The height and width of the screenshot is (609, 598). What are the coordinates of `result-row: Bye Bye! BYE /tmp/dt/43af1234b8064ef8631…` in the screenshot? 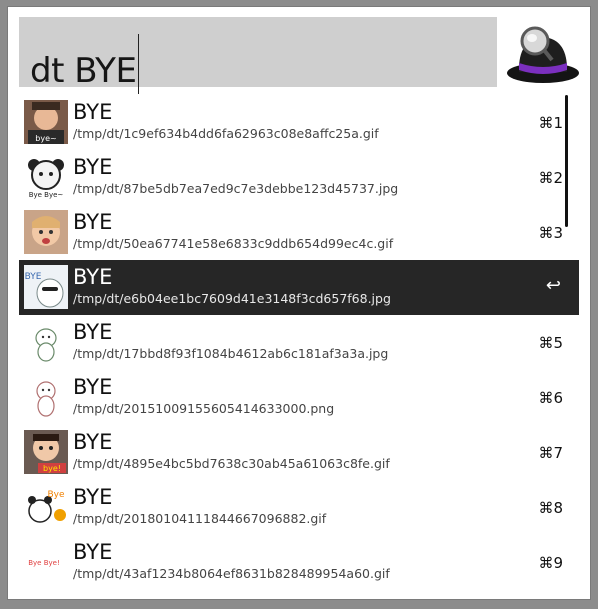 It's located at (299, 562).